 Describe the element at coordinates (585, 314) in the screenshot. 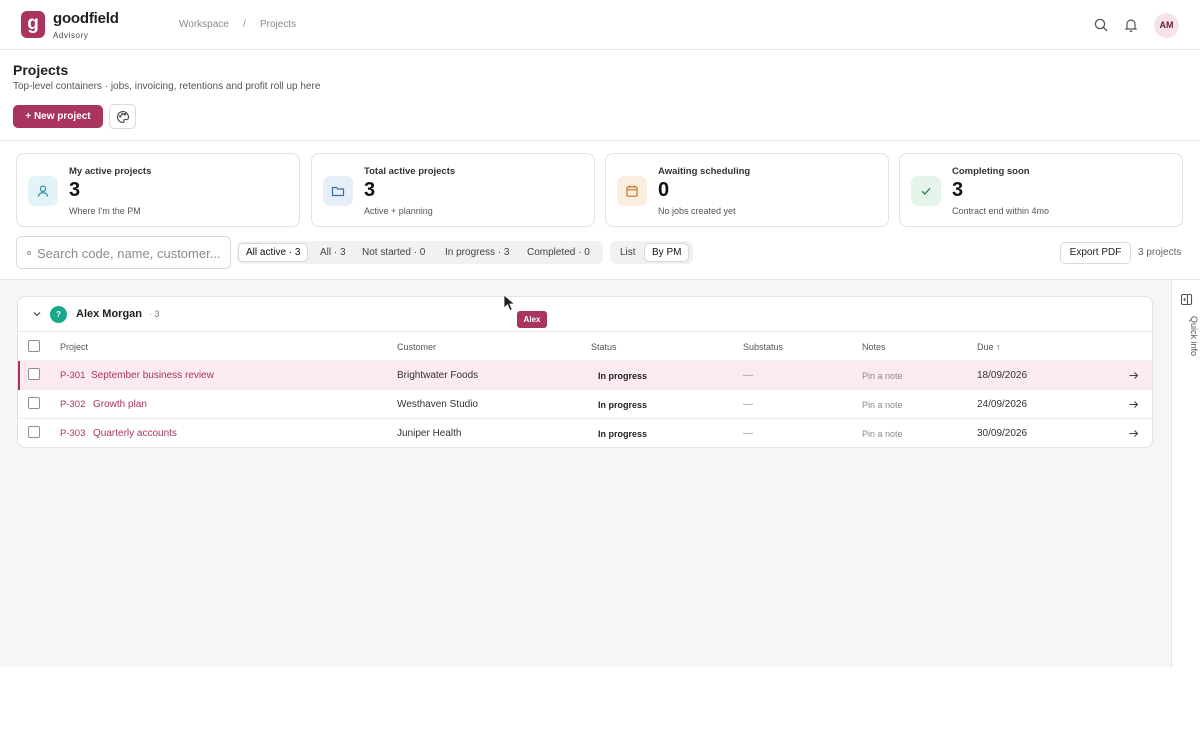

I see `group-header: ? Alex Morgan · 3` at that location.